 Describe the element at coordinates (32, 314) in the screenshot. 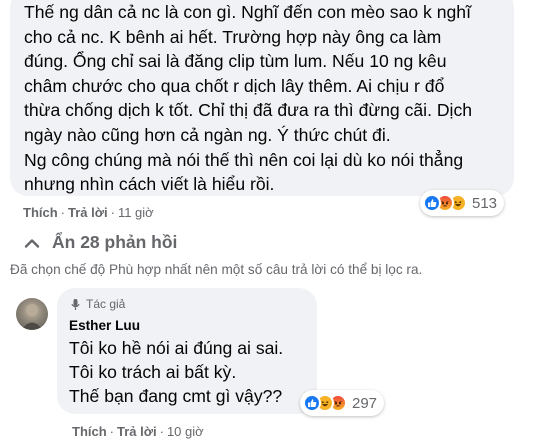

I see `avatar` at that location.